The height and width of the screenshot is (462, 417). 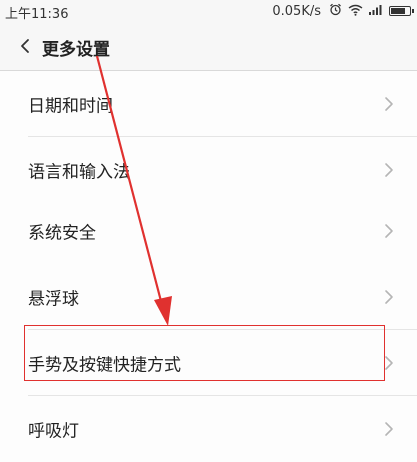 What do you see at coordinates (208, 297) in the screenshot?
I see `settings-item-floating-ball: 悬浮球` at bounding box center [208, 297].